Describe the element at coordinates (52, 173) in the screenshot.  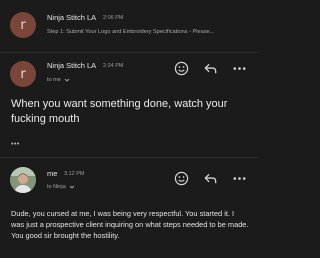
I see `sender-name: me` at that location.